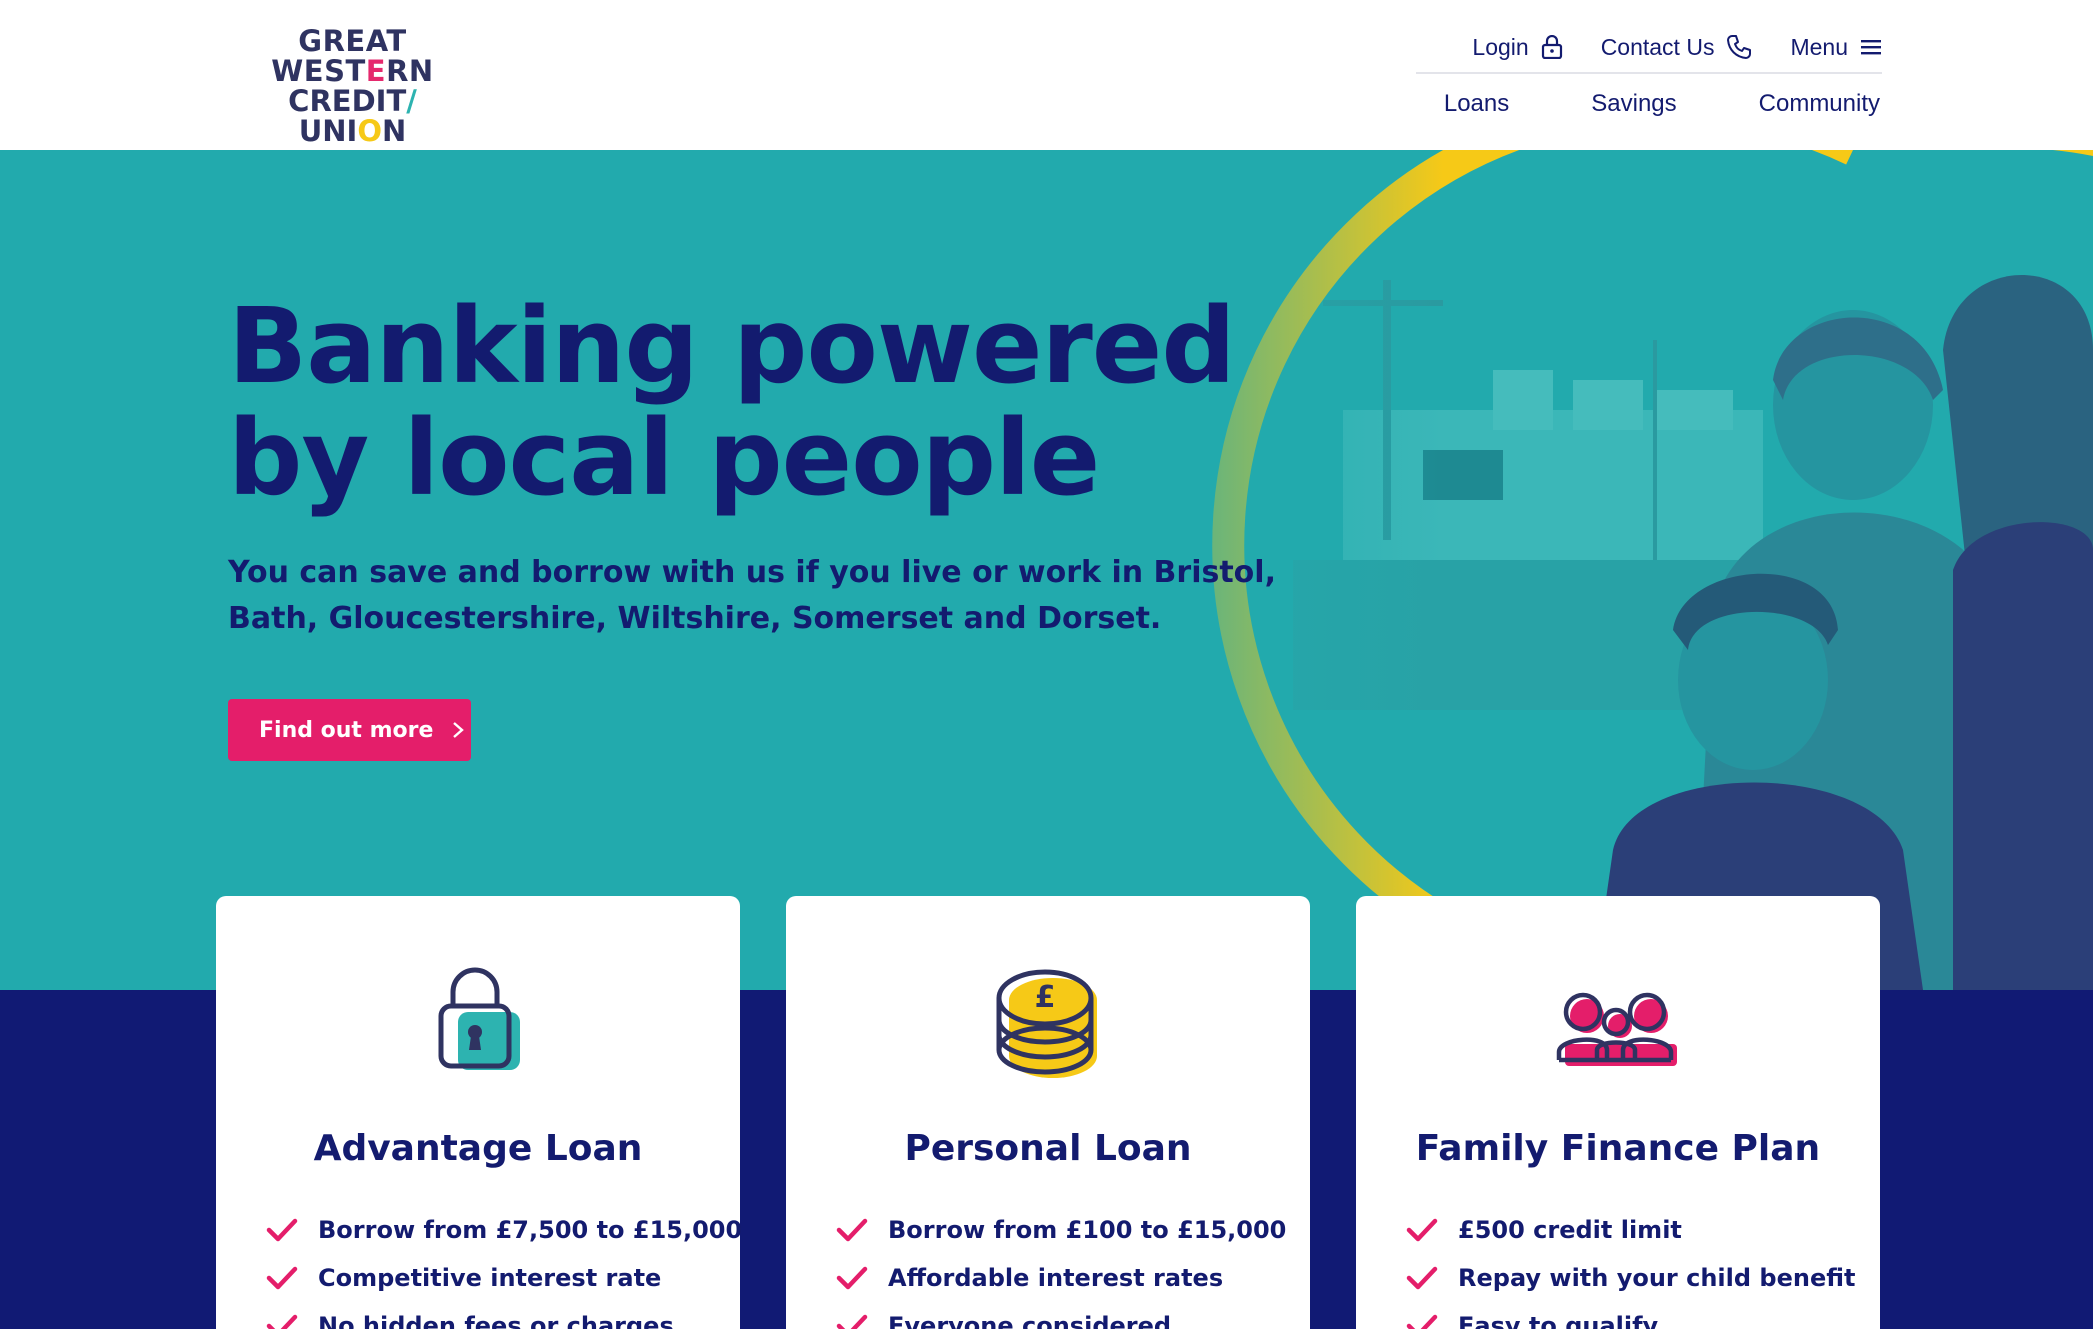 Image resolution: width=2093 pixels, height=1329 pixels. What do you see at coordinates (1871, 47) in the screenshot?
I see `hamburger-icon` at bounding box center [1871, 47].